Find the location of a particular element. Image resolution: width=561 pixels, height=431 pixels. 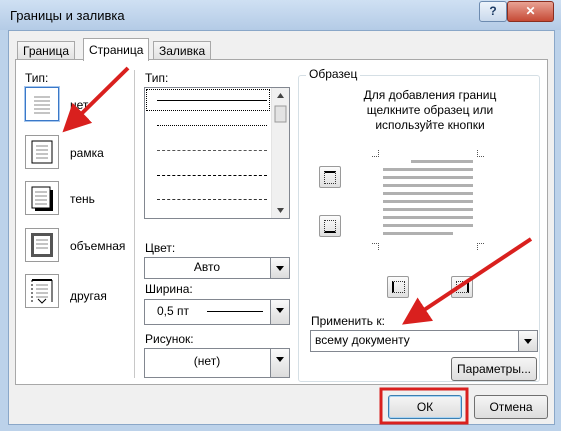

color-combo: Авто is located at coordinates (217, 268).